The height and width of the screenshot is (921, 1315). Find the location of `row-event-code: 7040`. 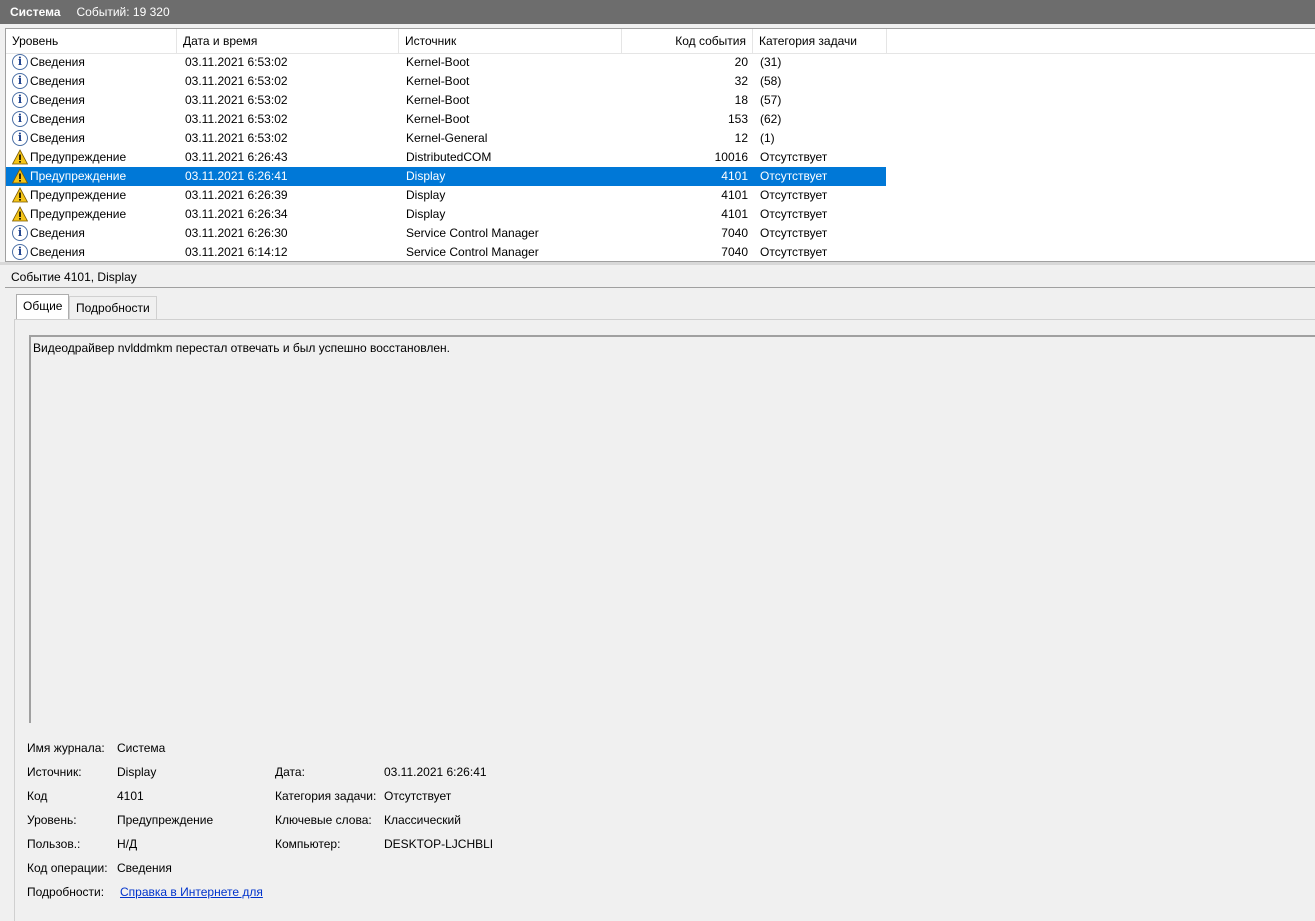

row-event-code: 7040 is located at coordinates (734, 252).